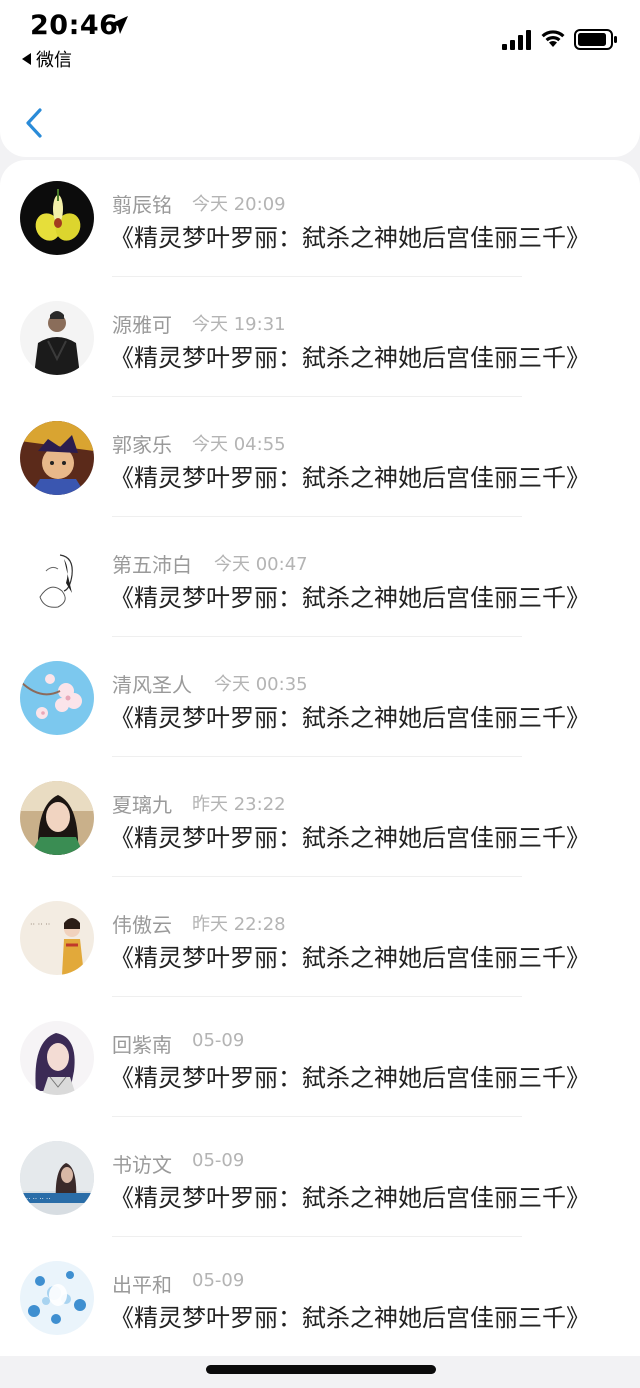  What do you see at coordinates (320, 220) in the screenshot?
I see `list-item: 翦辰铭 今天 20:09 《精灵梦叶罗丽：弑杀之神她后宫佳丽三千》` at bounding box center [320, 220].